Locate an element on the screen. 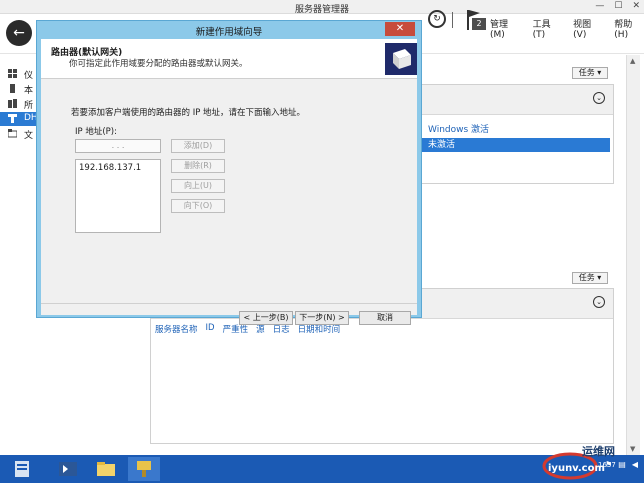  nav-label: 本 is located at coordinates (29, 91).